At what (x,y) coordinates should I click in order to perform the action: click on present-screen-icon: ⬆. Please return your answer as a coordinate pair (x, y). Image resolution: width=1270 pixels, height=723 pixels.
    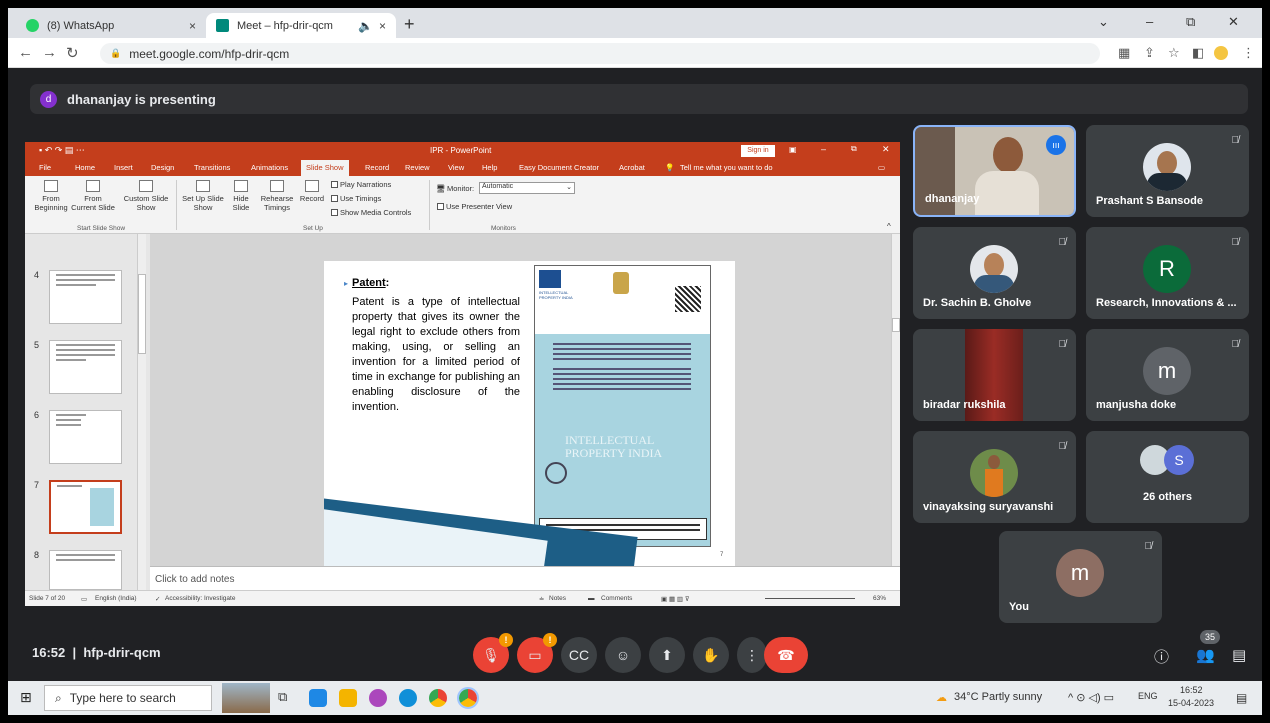
    Looking at the image, I should click on (667, 654).